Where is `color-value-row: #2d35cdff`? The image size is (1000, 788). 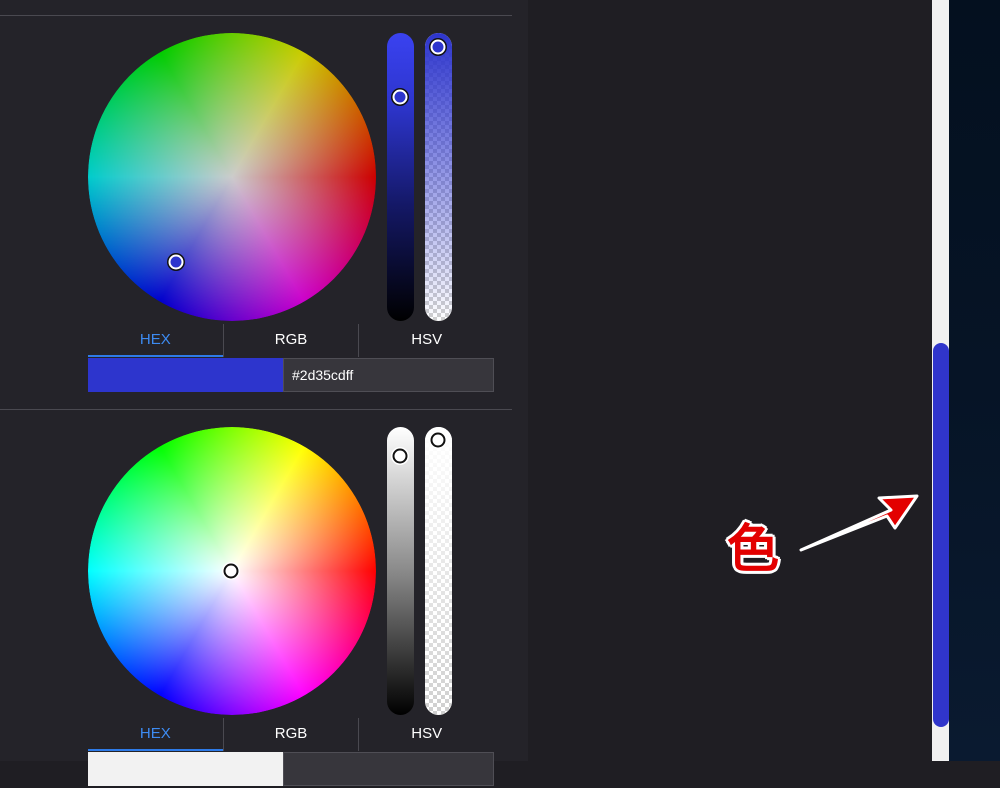
color-value-row: #2d35cdff is located at coordinates (291, 375).